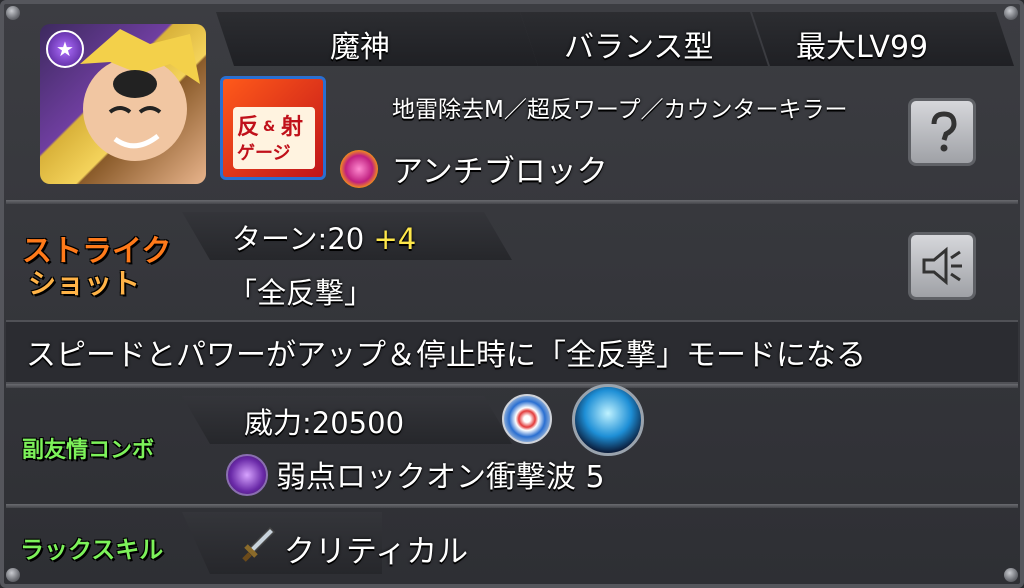 Image resolution: width=1024 pixels, height=588 pixels. Describe the element at coordinates (359, 169) in the screenshot. I see `gauge-ability-icon` at that location.